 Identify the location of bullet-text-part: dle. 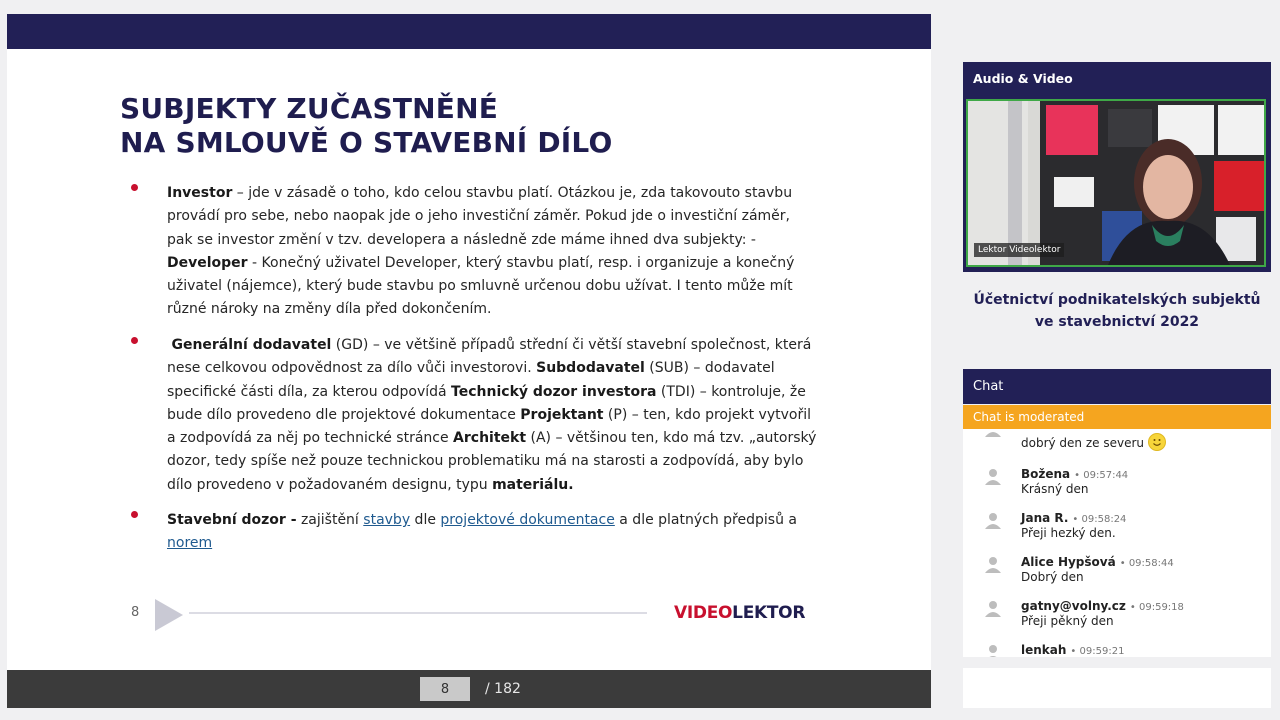
(425, 520).